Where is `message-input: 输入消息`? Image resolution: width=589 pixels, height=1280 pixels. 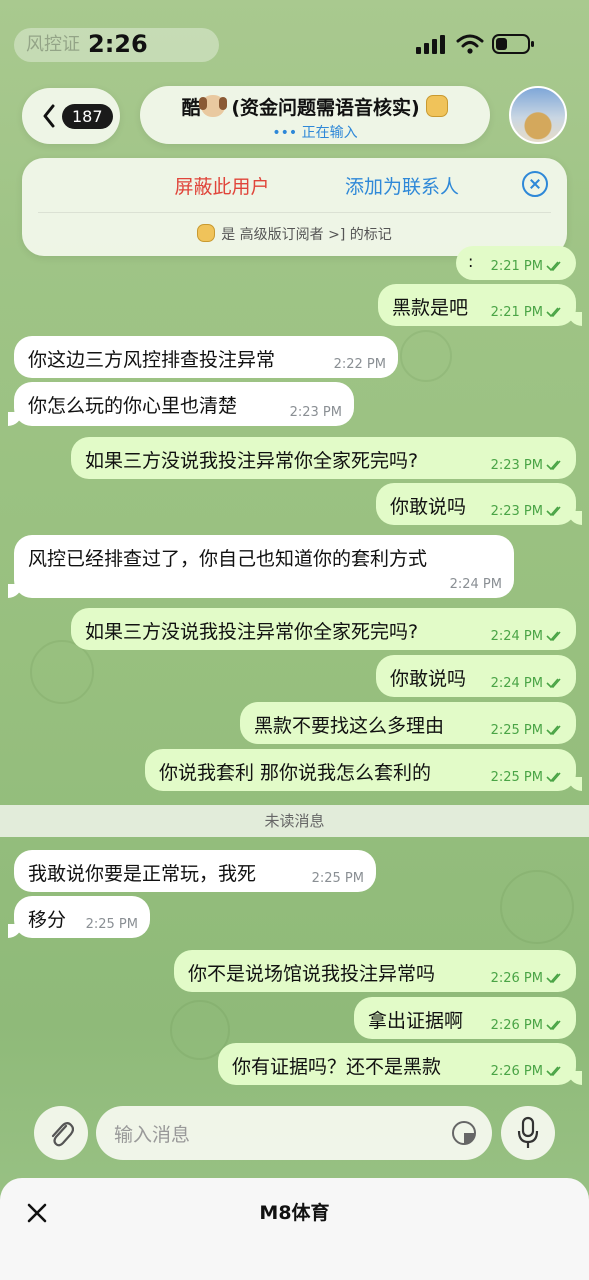
message-input: 输入消息 is located at coordinates (294, 1133).